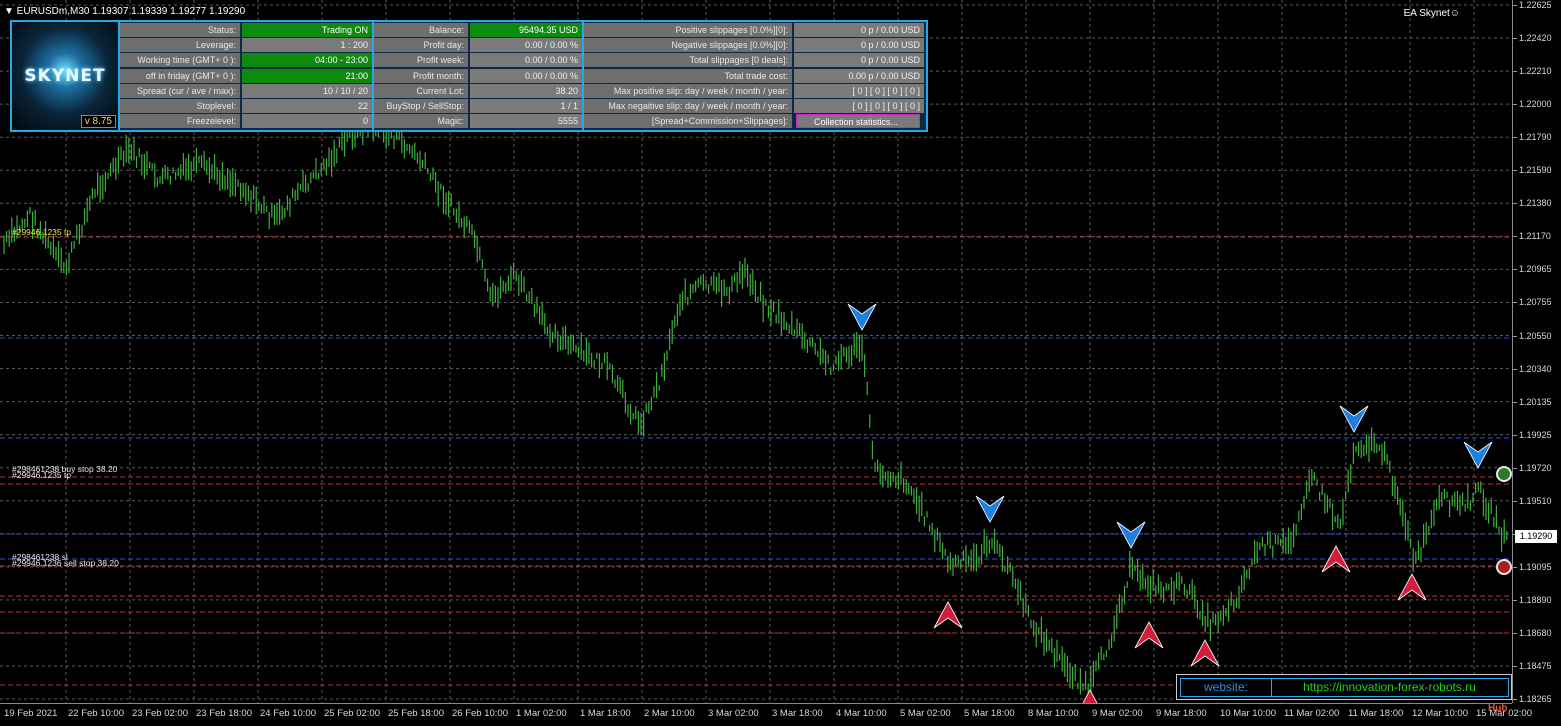  I want to click on price-tick: 1.22210, so click(1532, 71).